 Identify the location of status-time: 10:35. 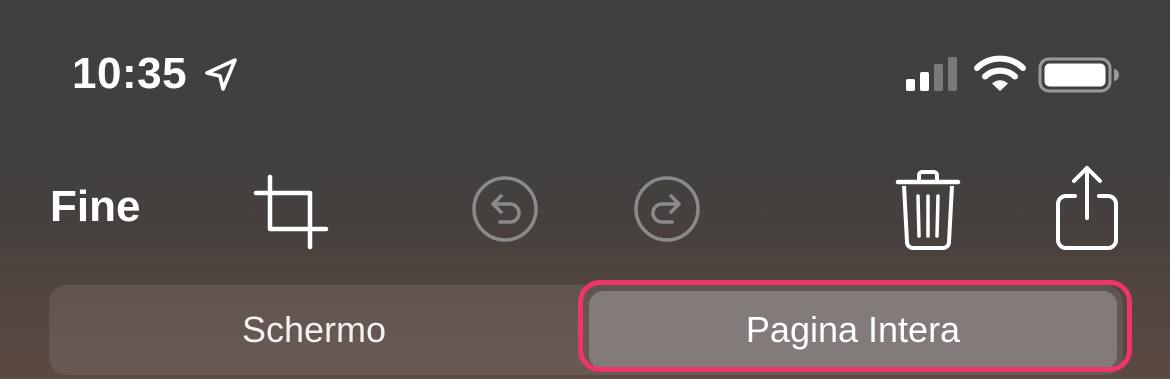
(130, 73).